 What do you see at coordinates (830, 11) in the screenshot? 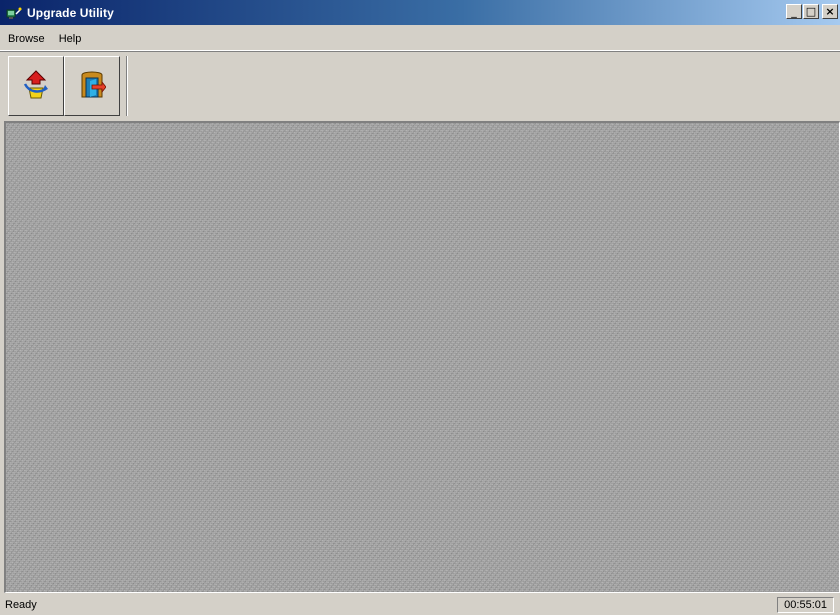
I see `close-button: ×` at bounding box center [830, 11].